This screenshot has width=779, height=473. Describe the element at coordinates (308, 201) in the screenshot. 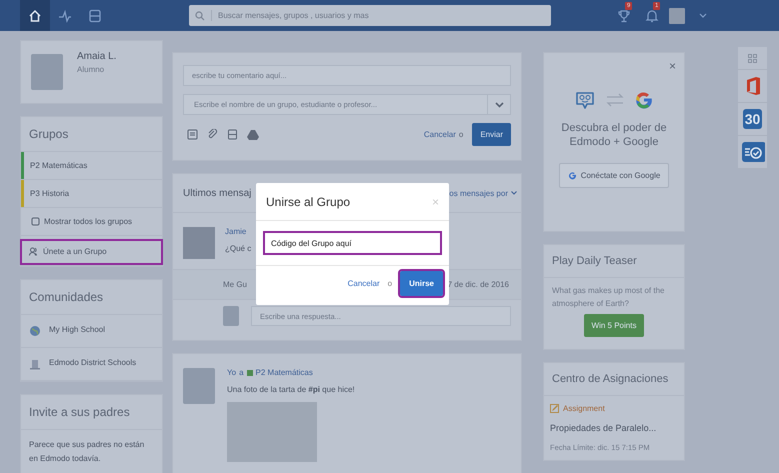

I see `dialog-title: Unirse al Grupo` at that location.